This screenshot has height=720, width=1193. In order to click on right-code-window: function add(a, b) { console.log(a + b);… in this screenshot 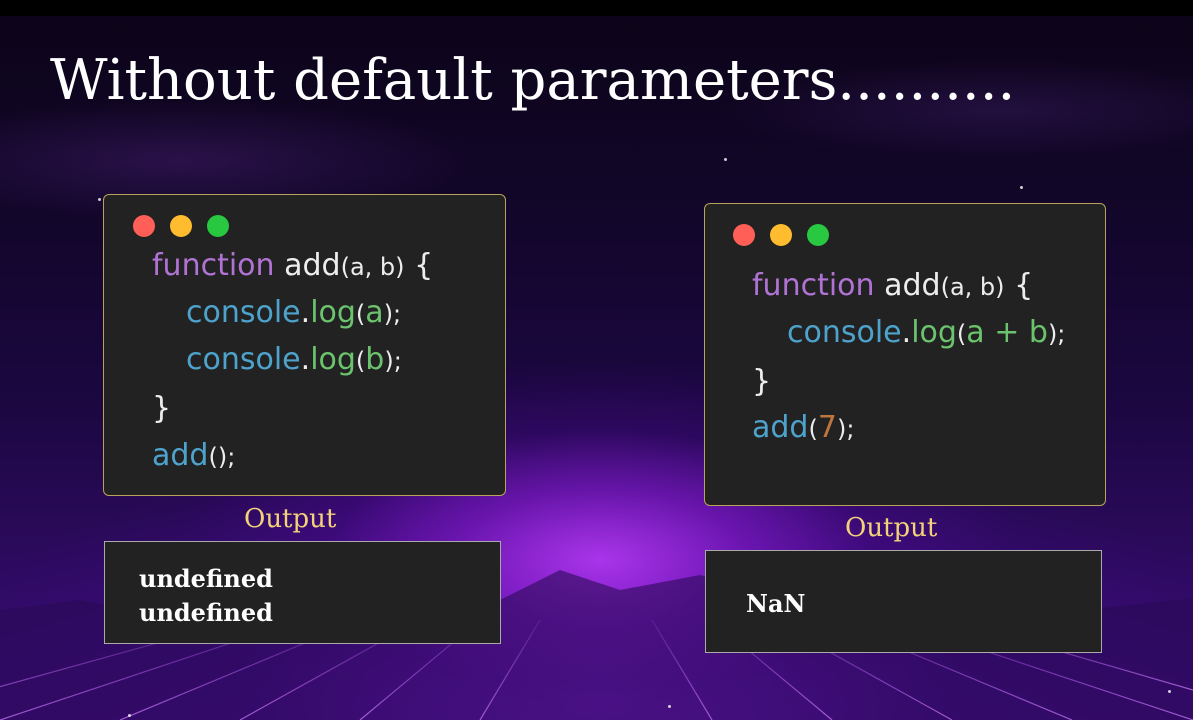, I will do `click(905, 354)`.